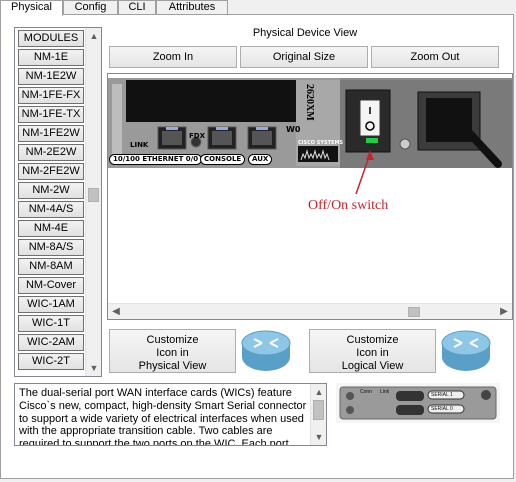 This screenshot has height=482, width=516. What do you see at coordinates (51, 323) in the screenshot?
I see `module-item: WIC-1T` at bounding box center [51, 323].